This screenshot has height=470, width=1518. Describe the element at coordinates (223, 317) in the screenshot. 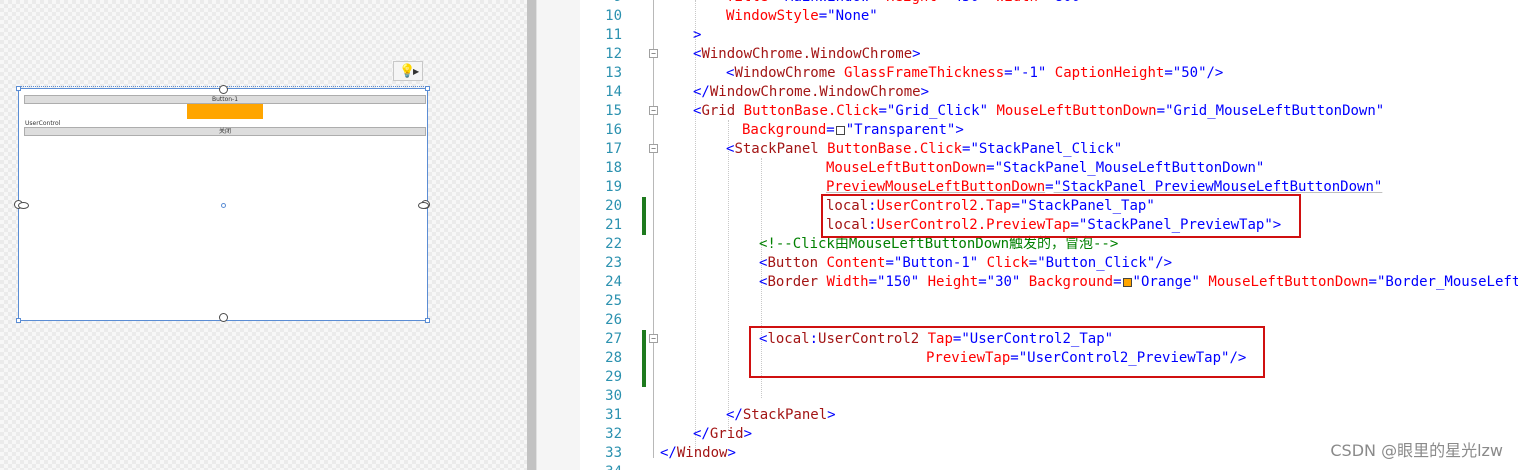

I see `anchor-handle-bottom` at that location.